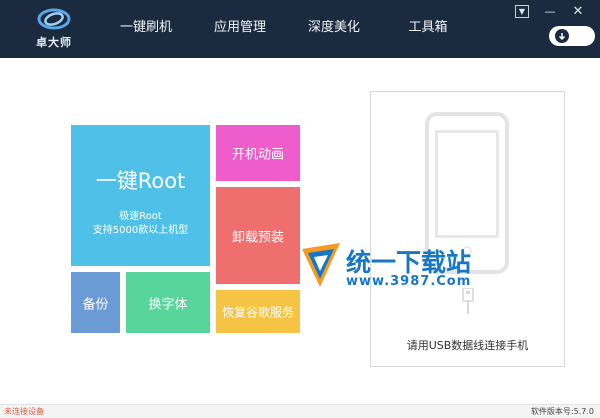  Describe the element at coordinates (550, 11) in the screenshot. I see `minimize-icon: —` at that location.